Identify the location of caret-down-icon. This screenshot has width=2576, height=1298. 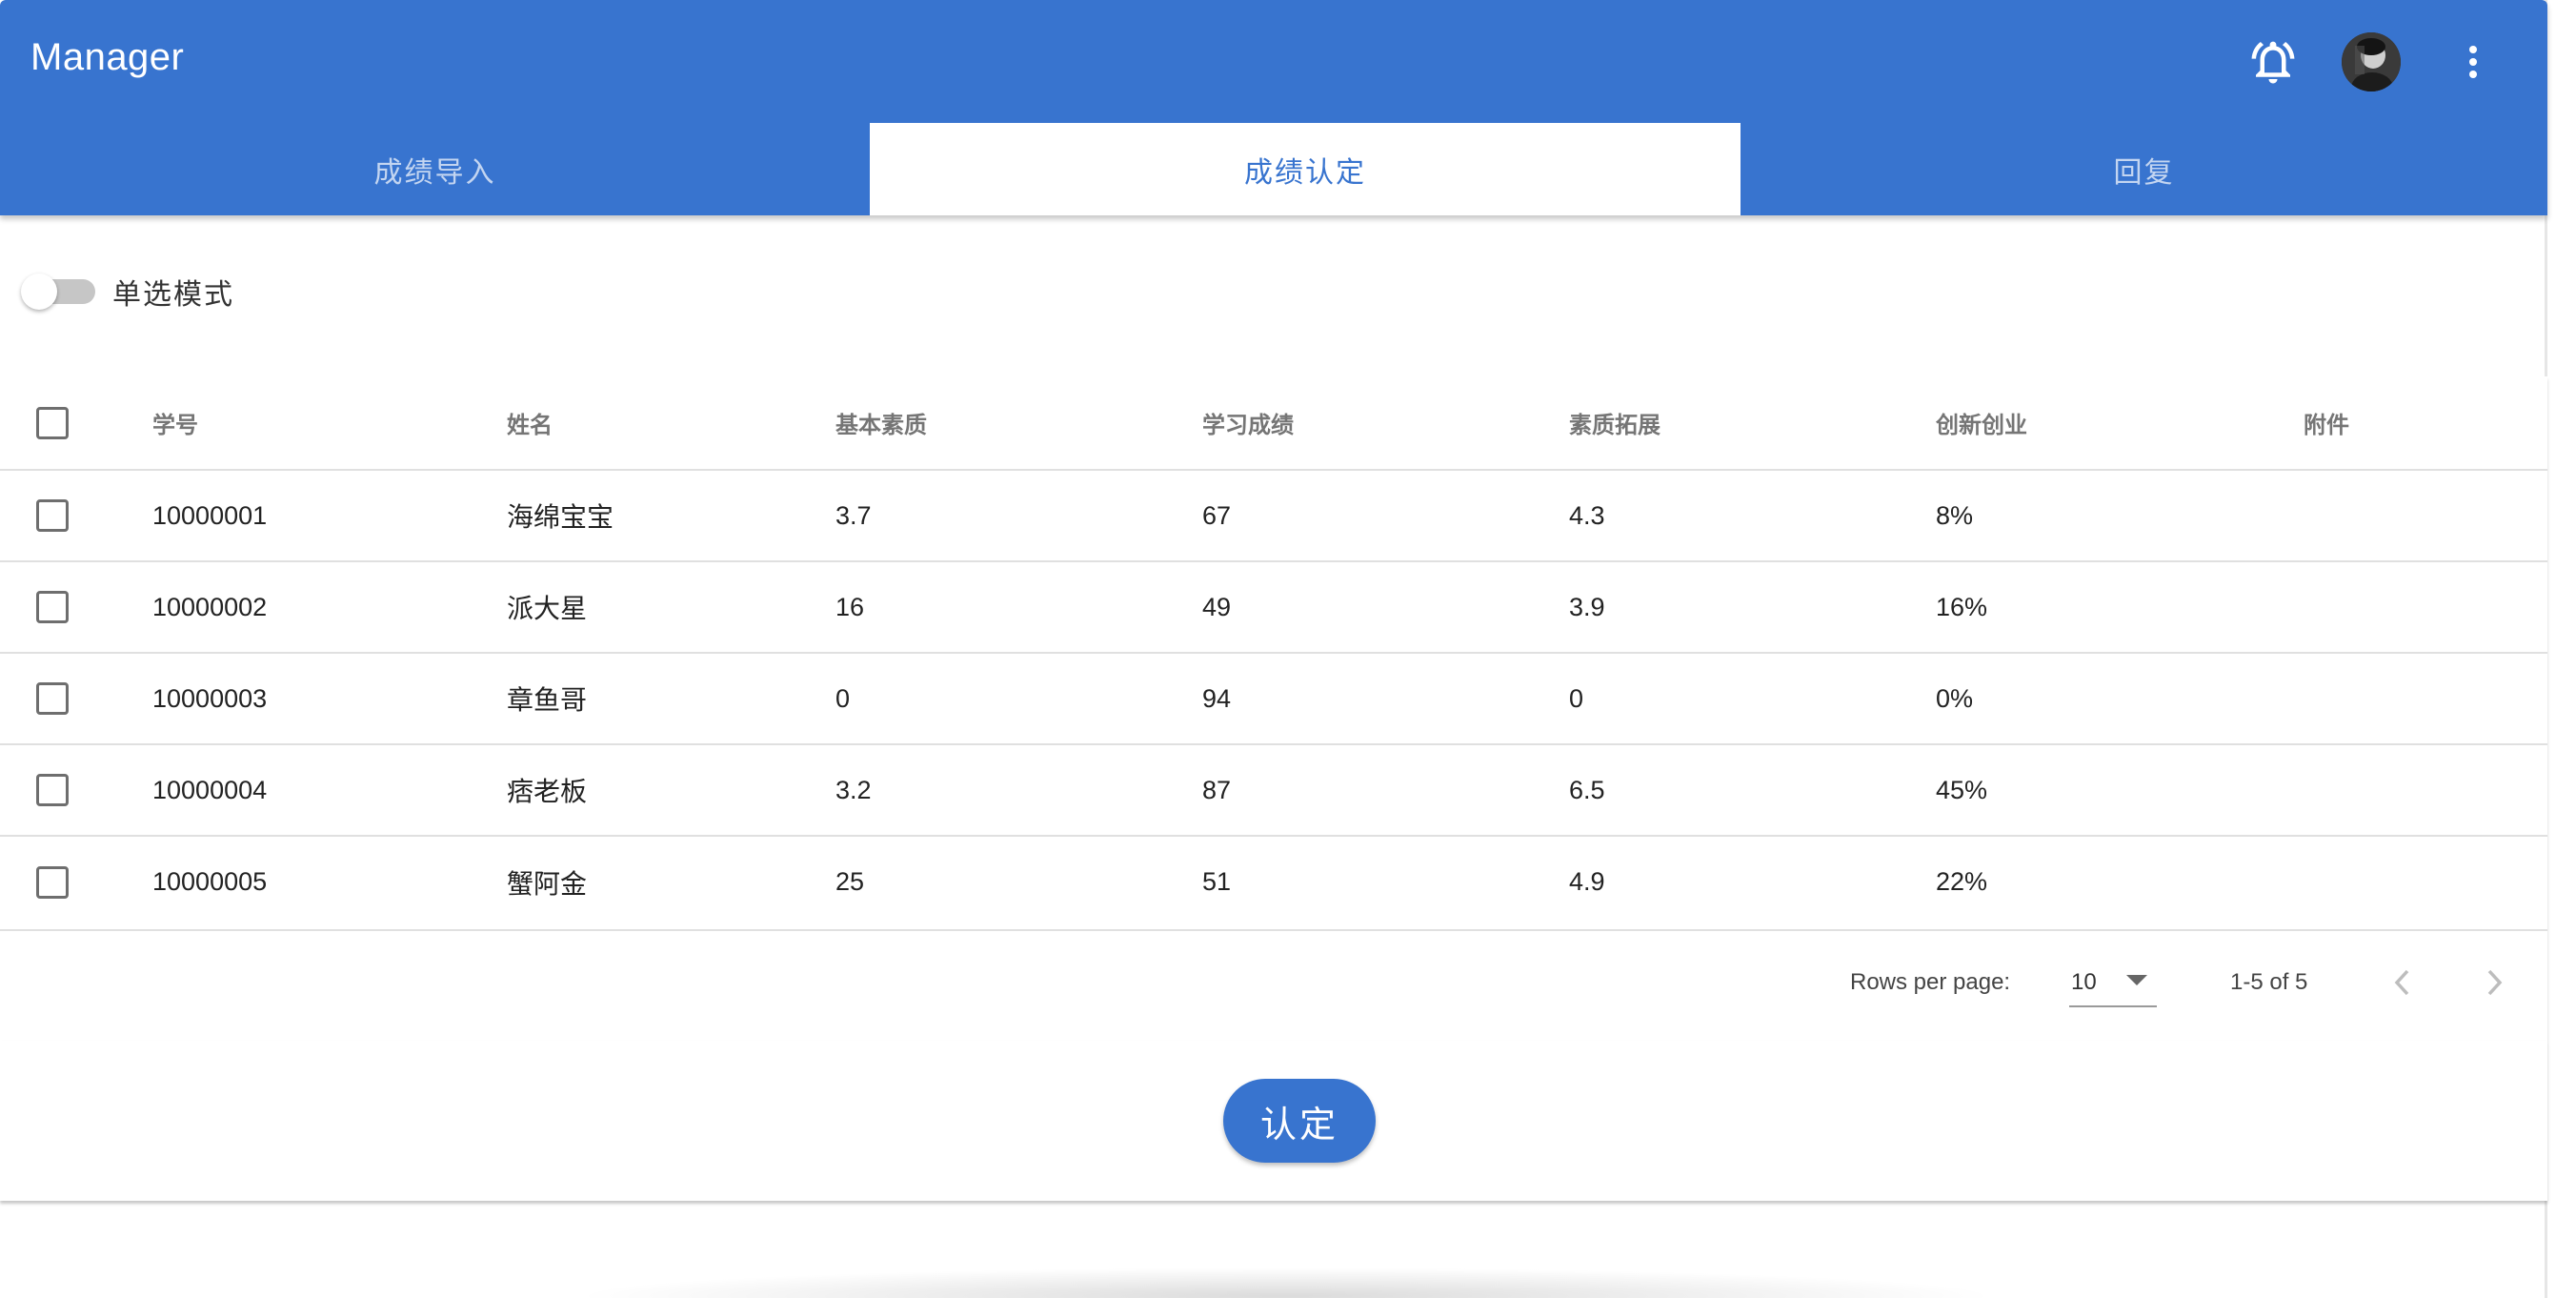
(2137, 980).